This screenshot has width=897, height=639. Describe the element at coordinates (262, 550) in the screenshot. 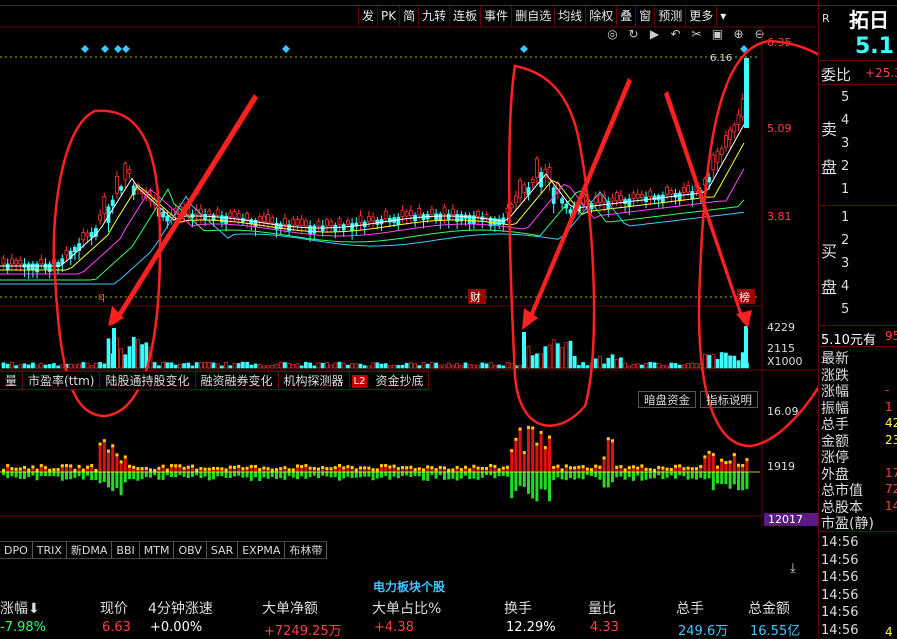

I see `technical-tab-7: EXPMA` at that location.